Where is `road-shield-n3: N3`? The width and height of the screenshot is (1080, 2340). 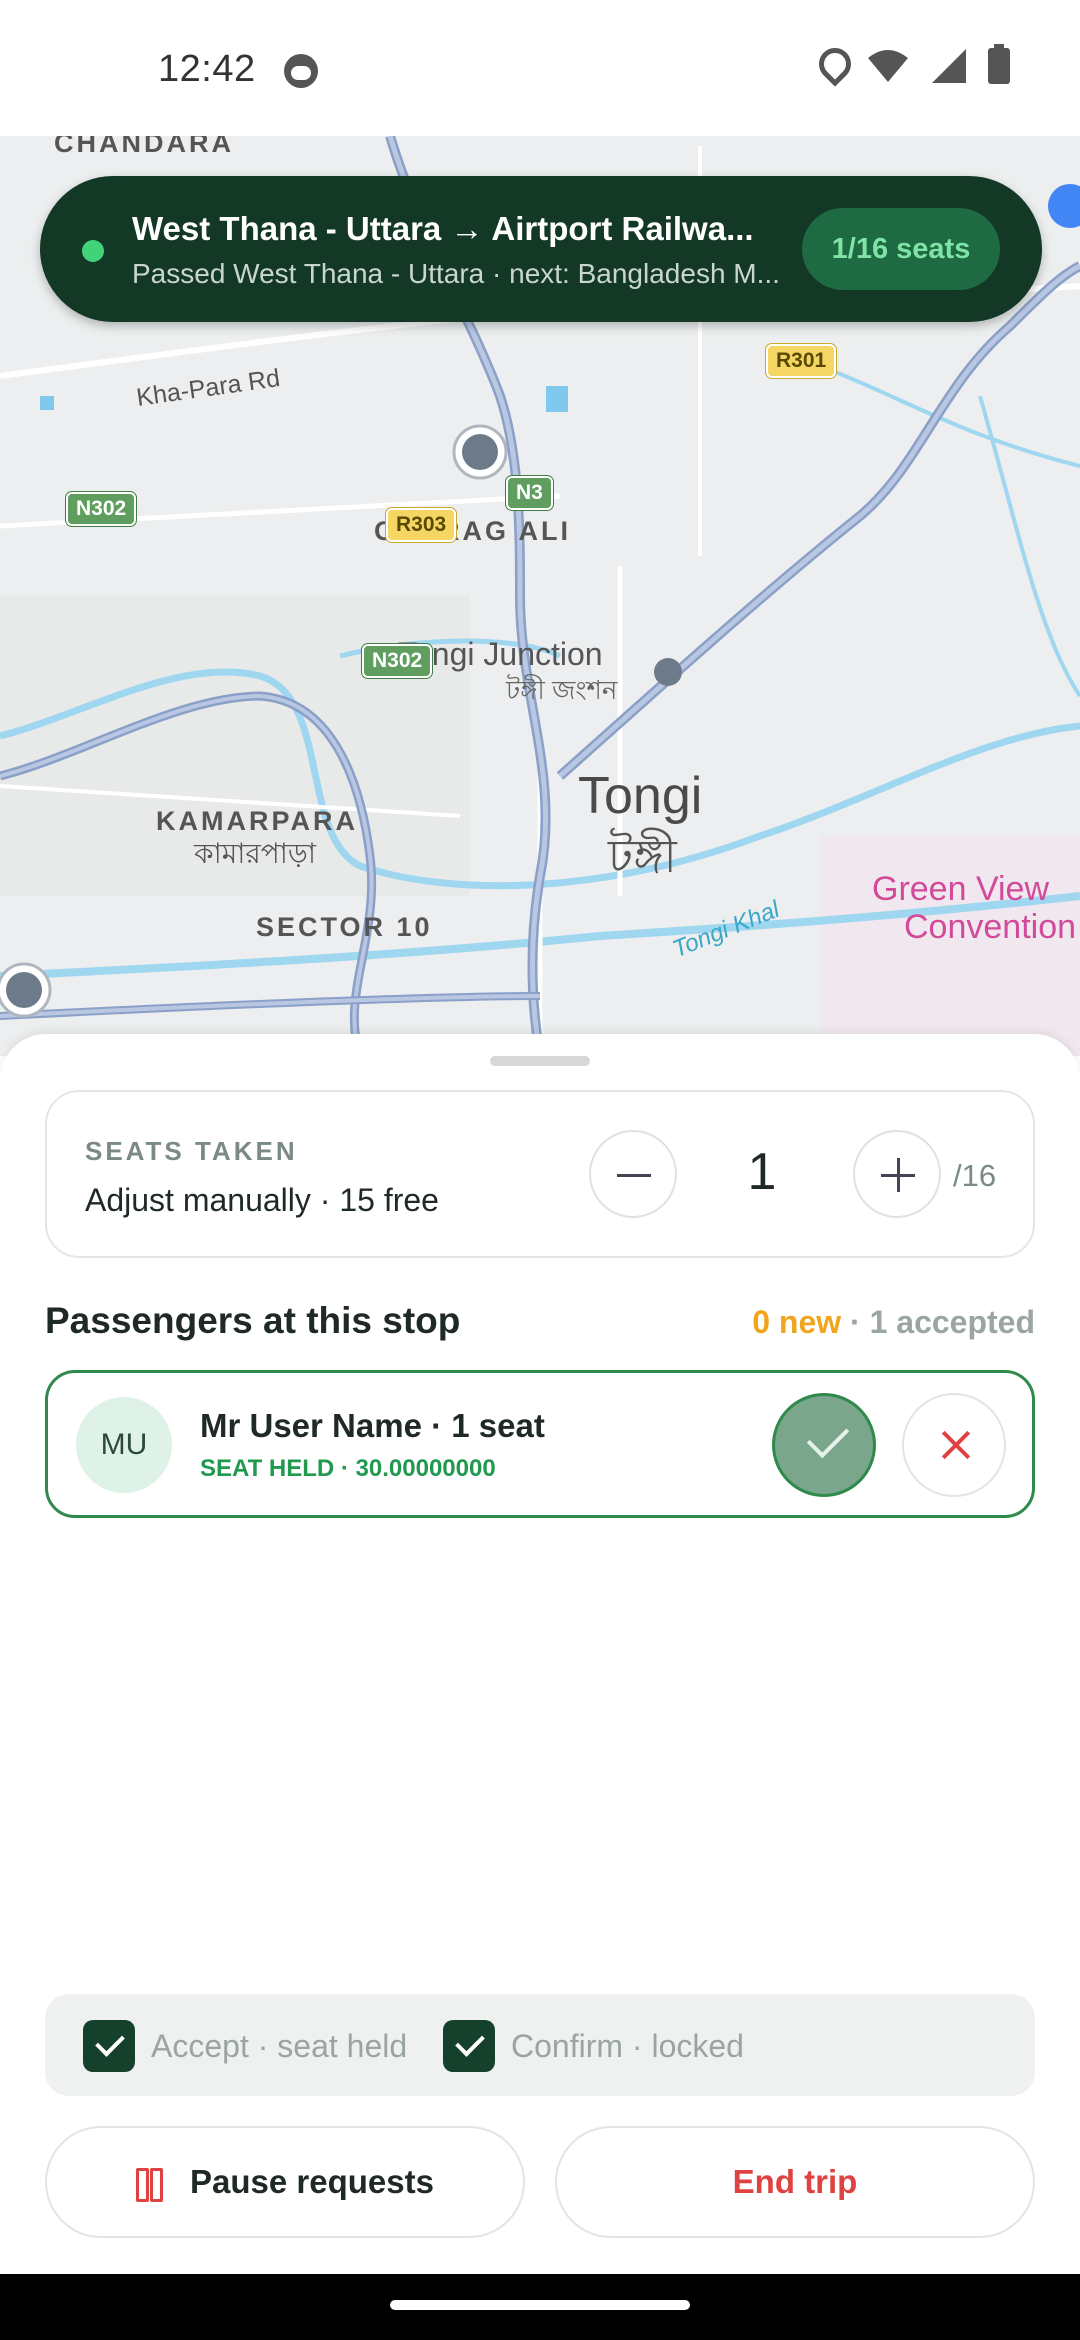
road-shield-n3: N3 is located at coordinates (529, 493).